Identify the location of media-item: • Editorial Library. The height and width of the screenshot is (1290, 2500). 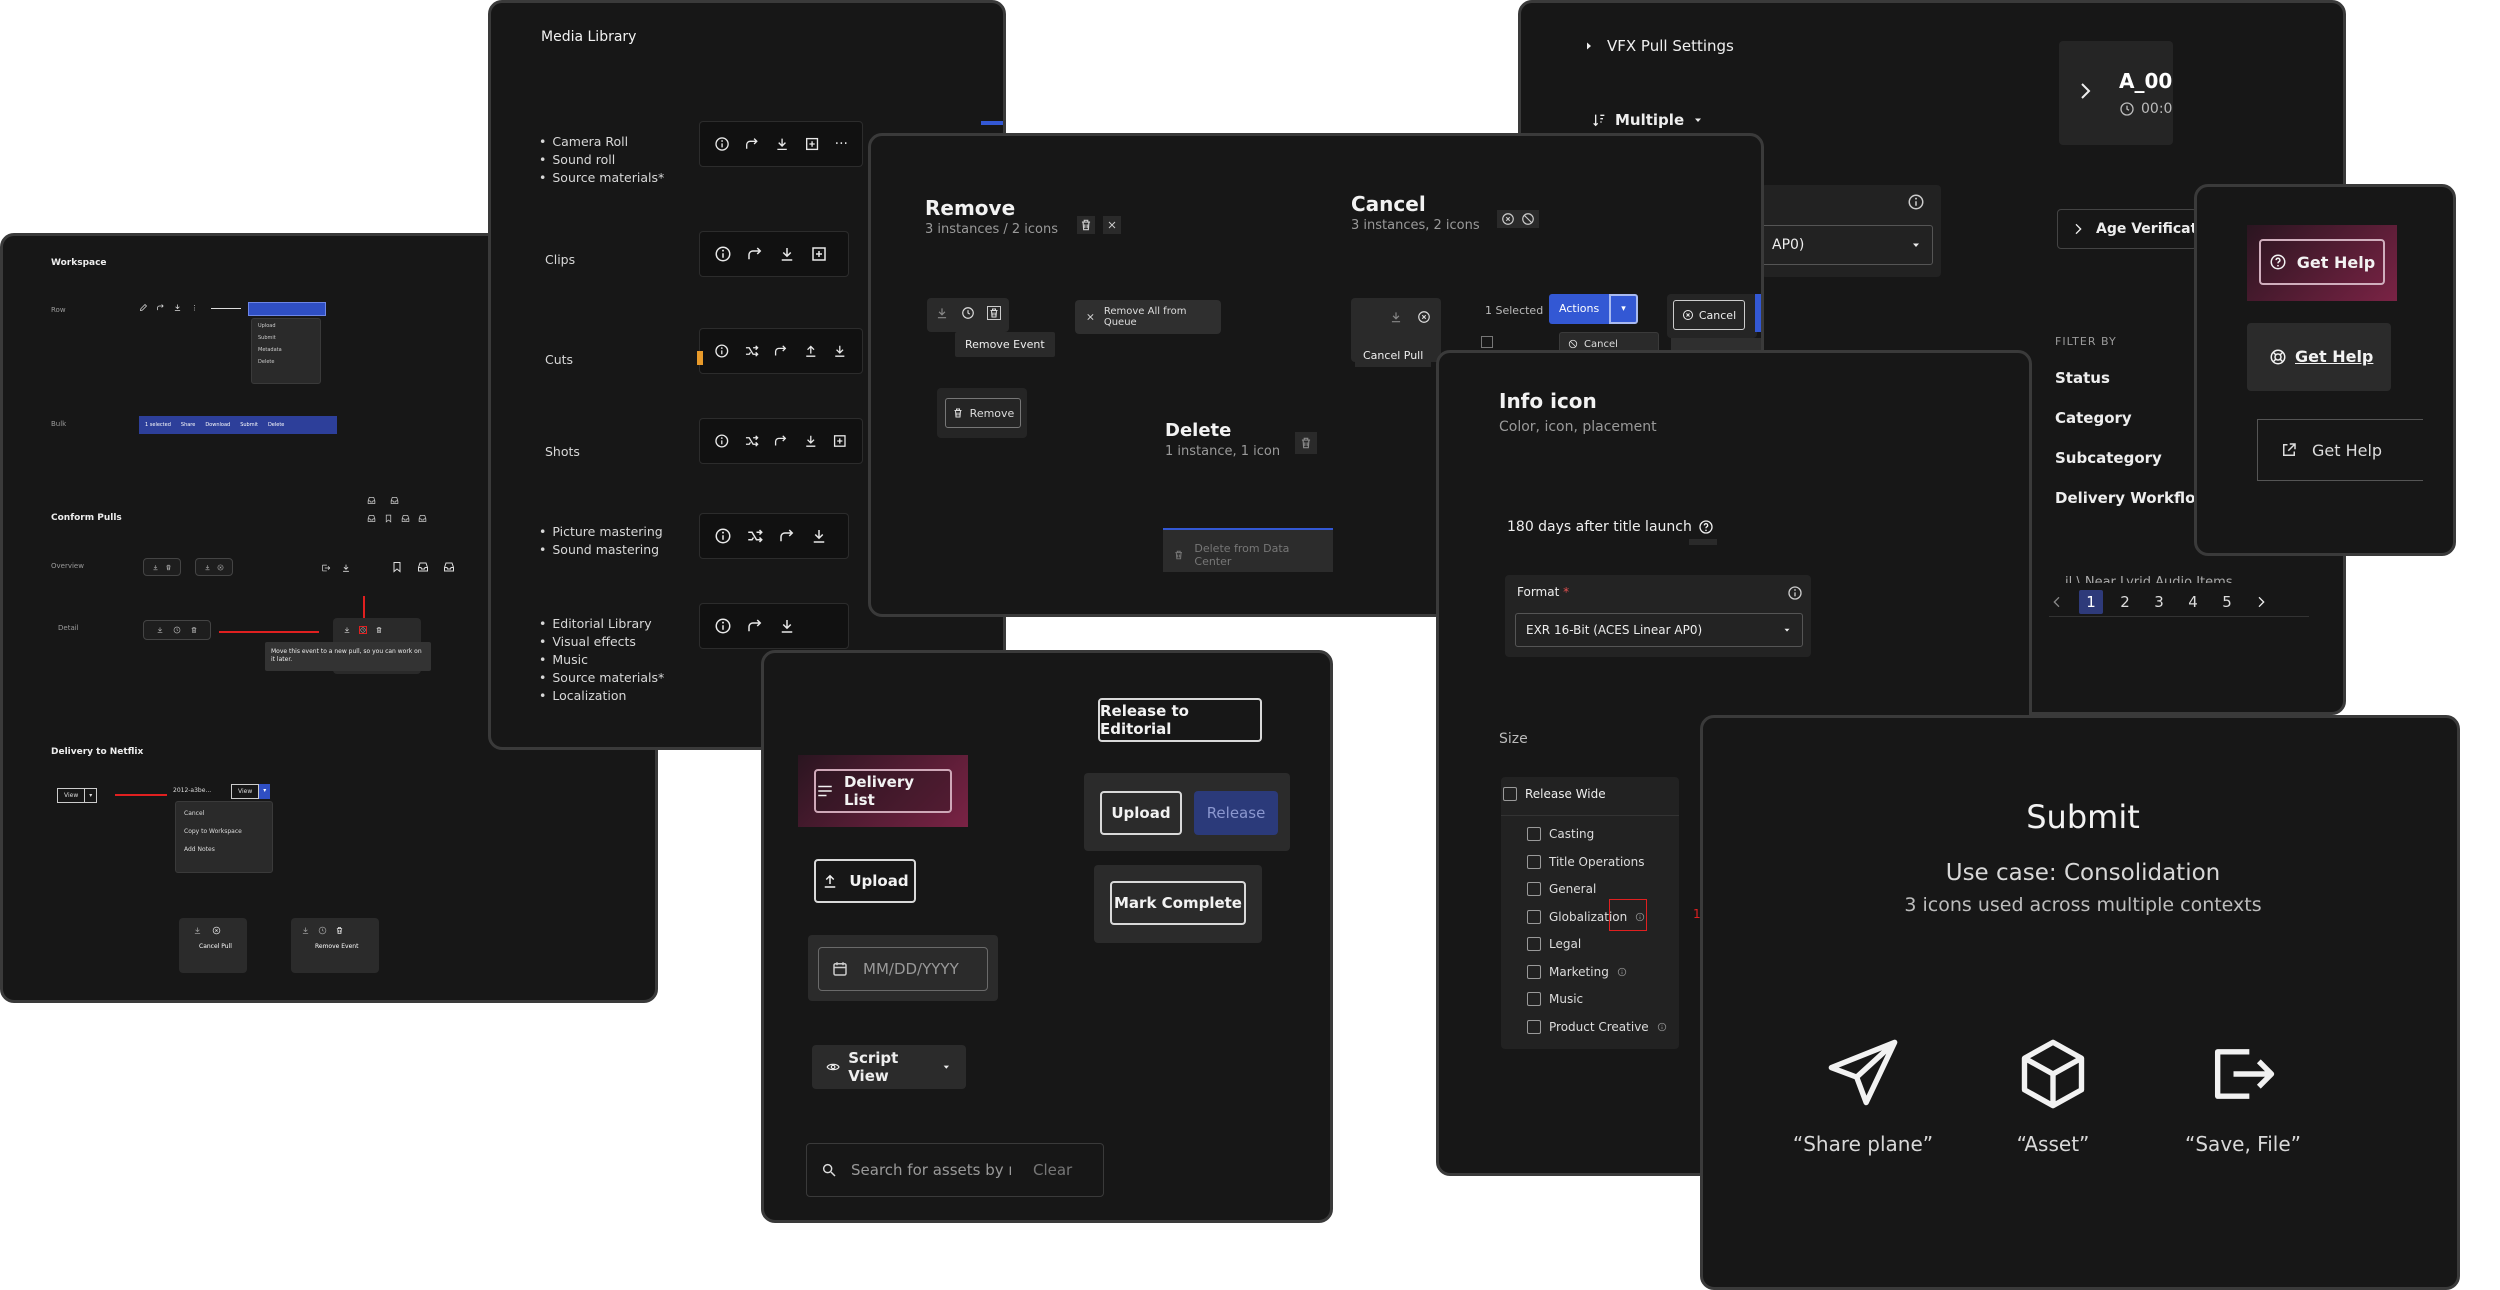
(601, 624).